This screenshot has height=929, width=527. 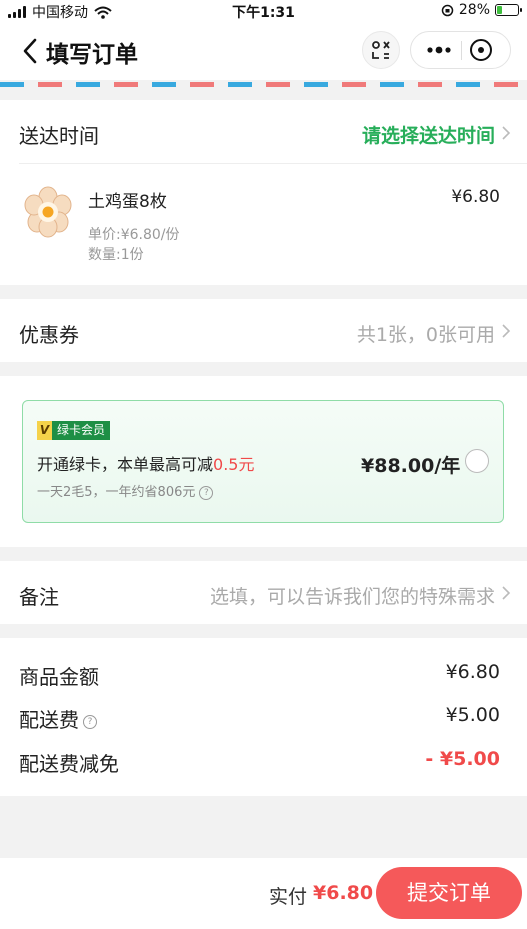 What do you see at coordinates (49, 720) in the screenshot?
I see `delivery-fee-label-text: 配送费` at bounding box center [49, 720].